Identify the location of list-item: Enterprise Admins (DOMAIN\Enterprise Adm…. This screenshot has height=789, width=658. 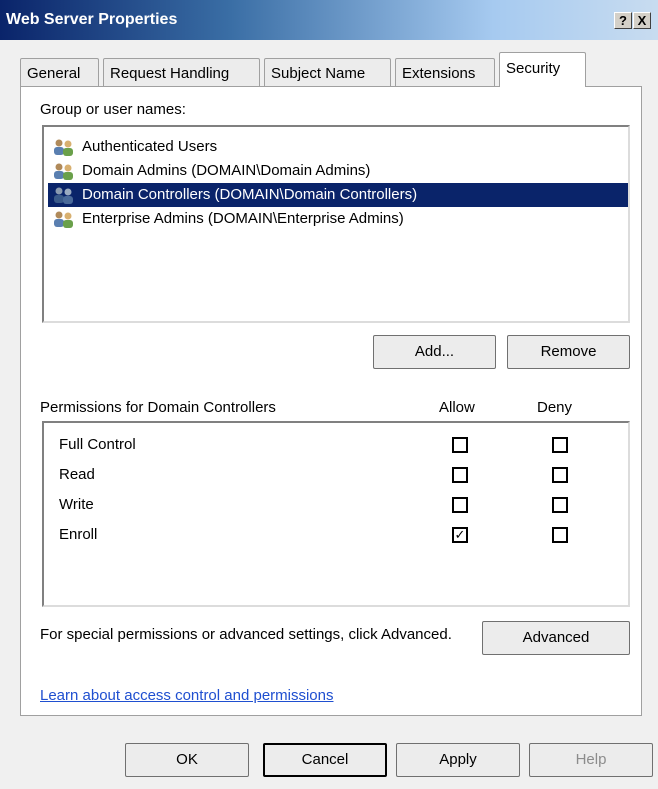
(338, 219).